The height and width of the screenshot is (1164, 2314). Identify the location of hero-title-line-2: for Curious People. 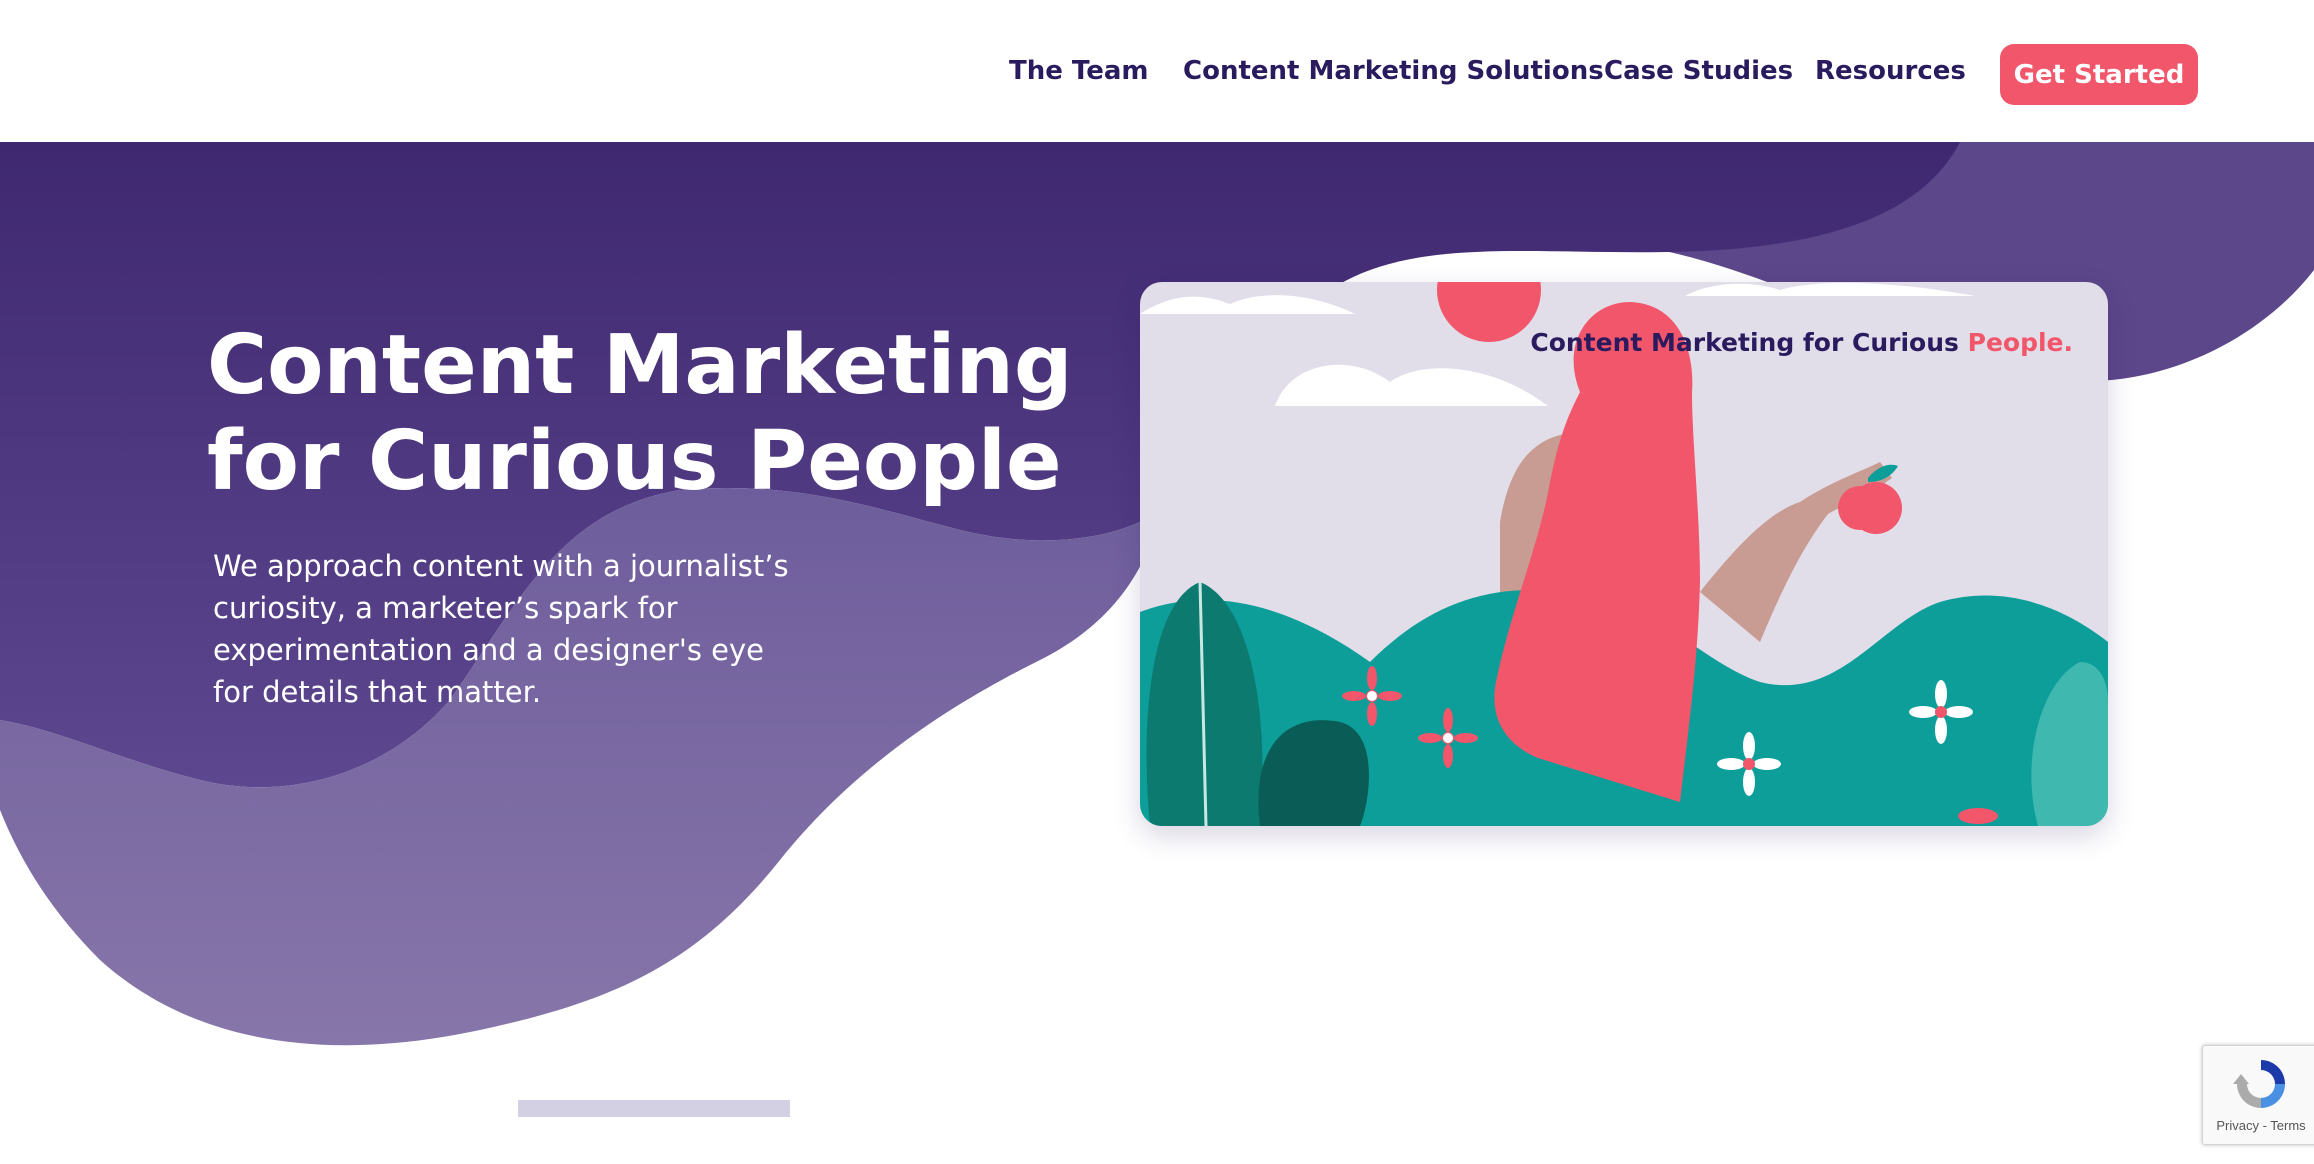
(634, 461).